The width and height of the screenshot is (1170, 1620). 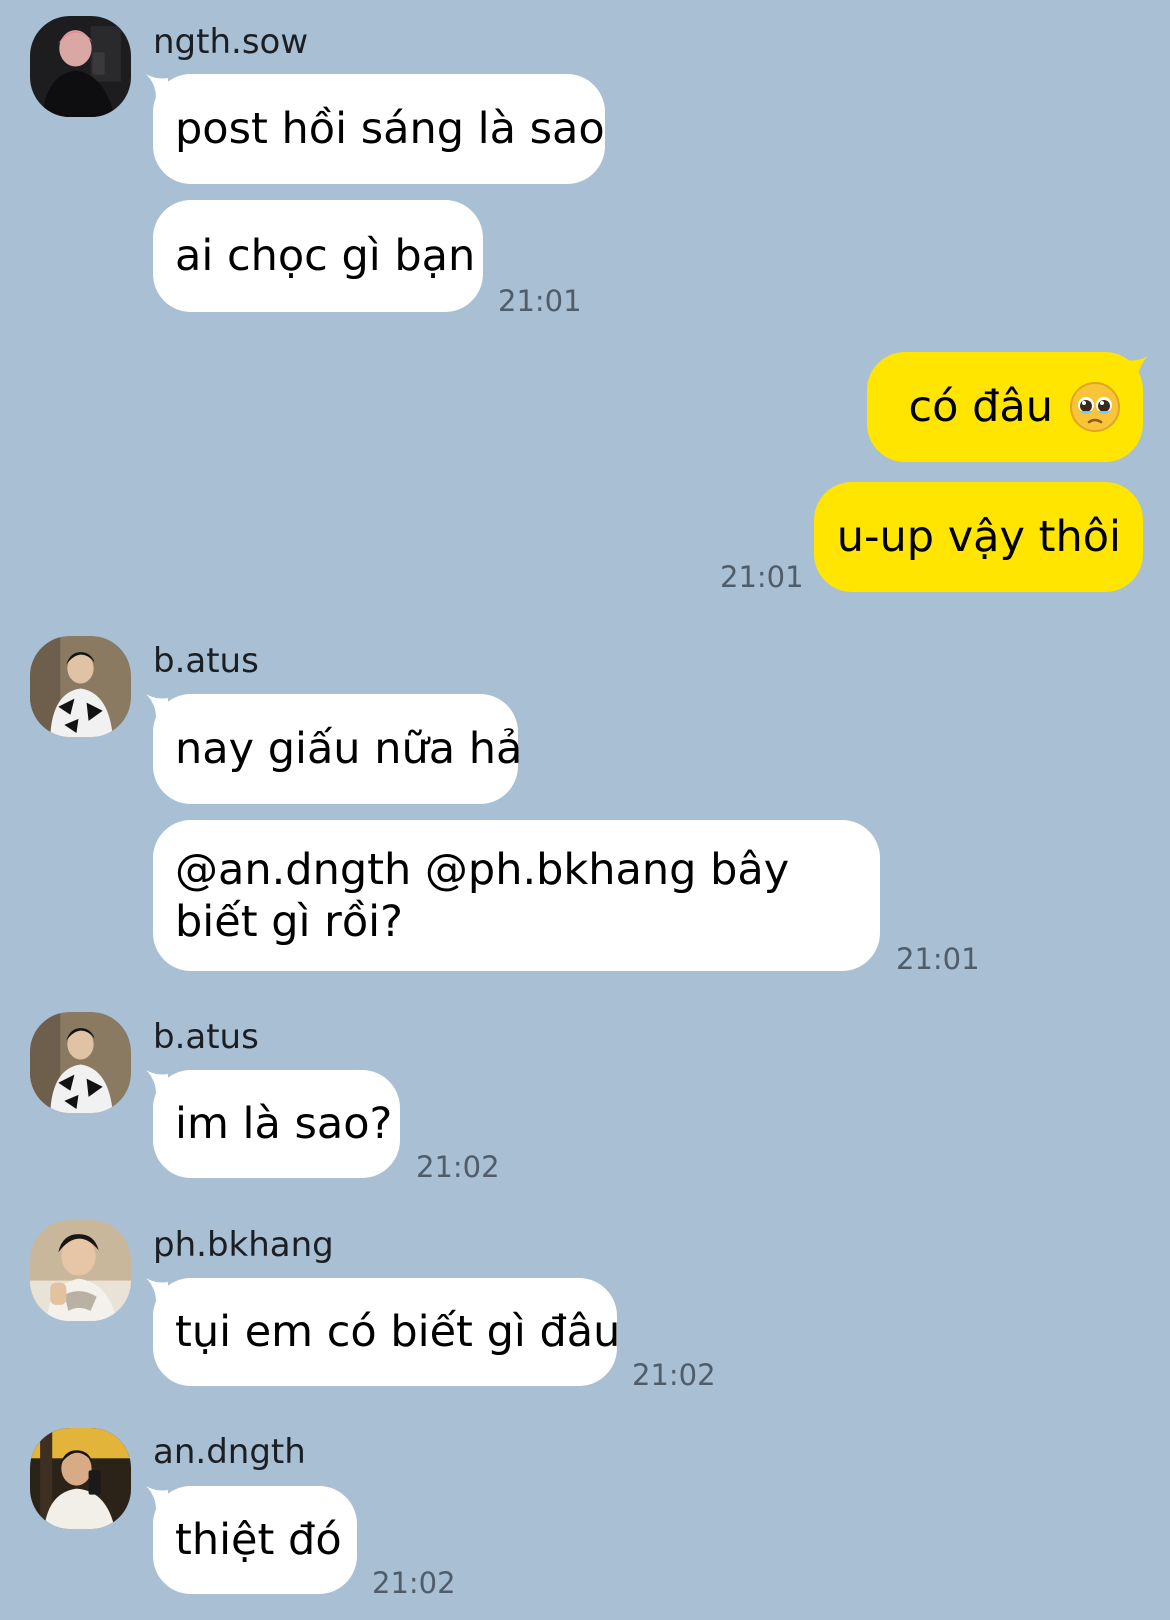 I want to click on message-bubble: thiệt đó, so click(x=255, y=1540).